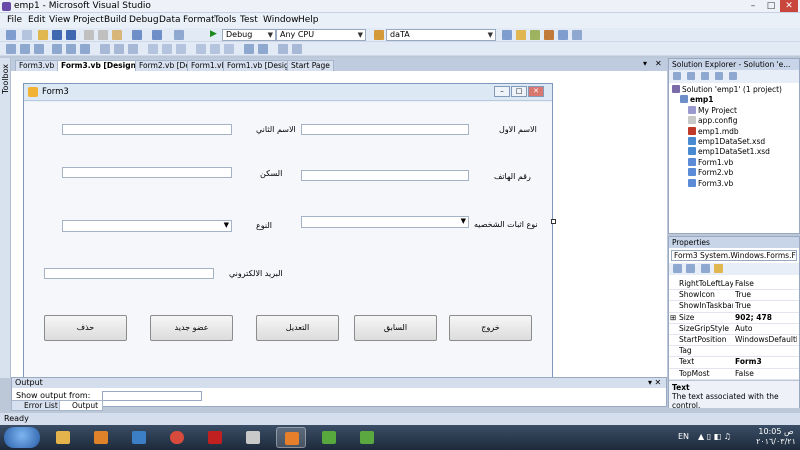 The width and height of the screenshot is (800, 450). Describe the element at coordinates (776, 437) in the screenshot. I see `clock: 10:05 ص ٢٠١٦/٠٣/٢١` at that location.